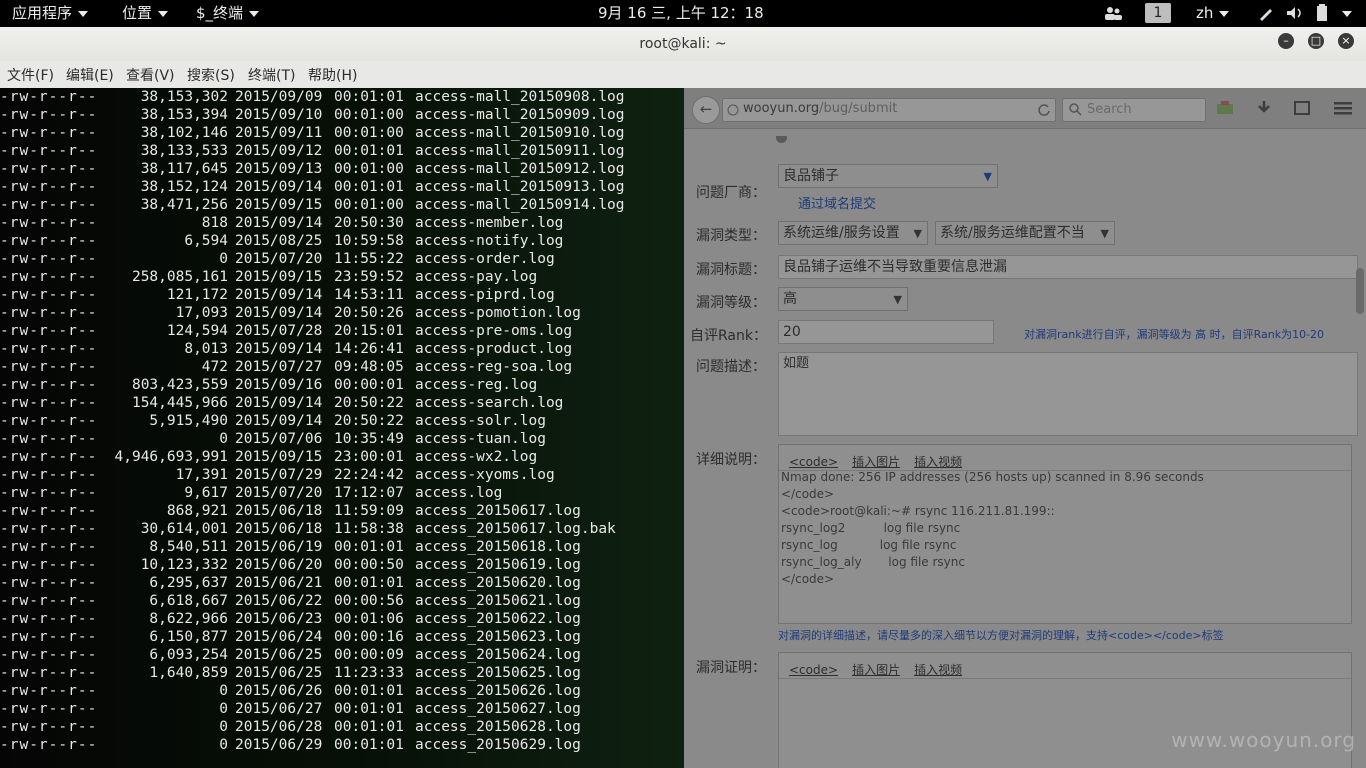 The width and height of the screenshot is (1366, 768). Describe the element at coordinates (90, 75) in the screenshot. I see `menu-edit: 编辑(E)` at that location.